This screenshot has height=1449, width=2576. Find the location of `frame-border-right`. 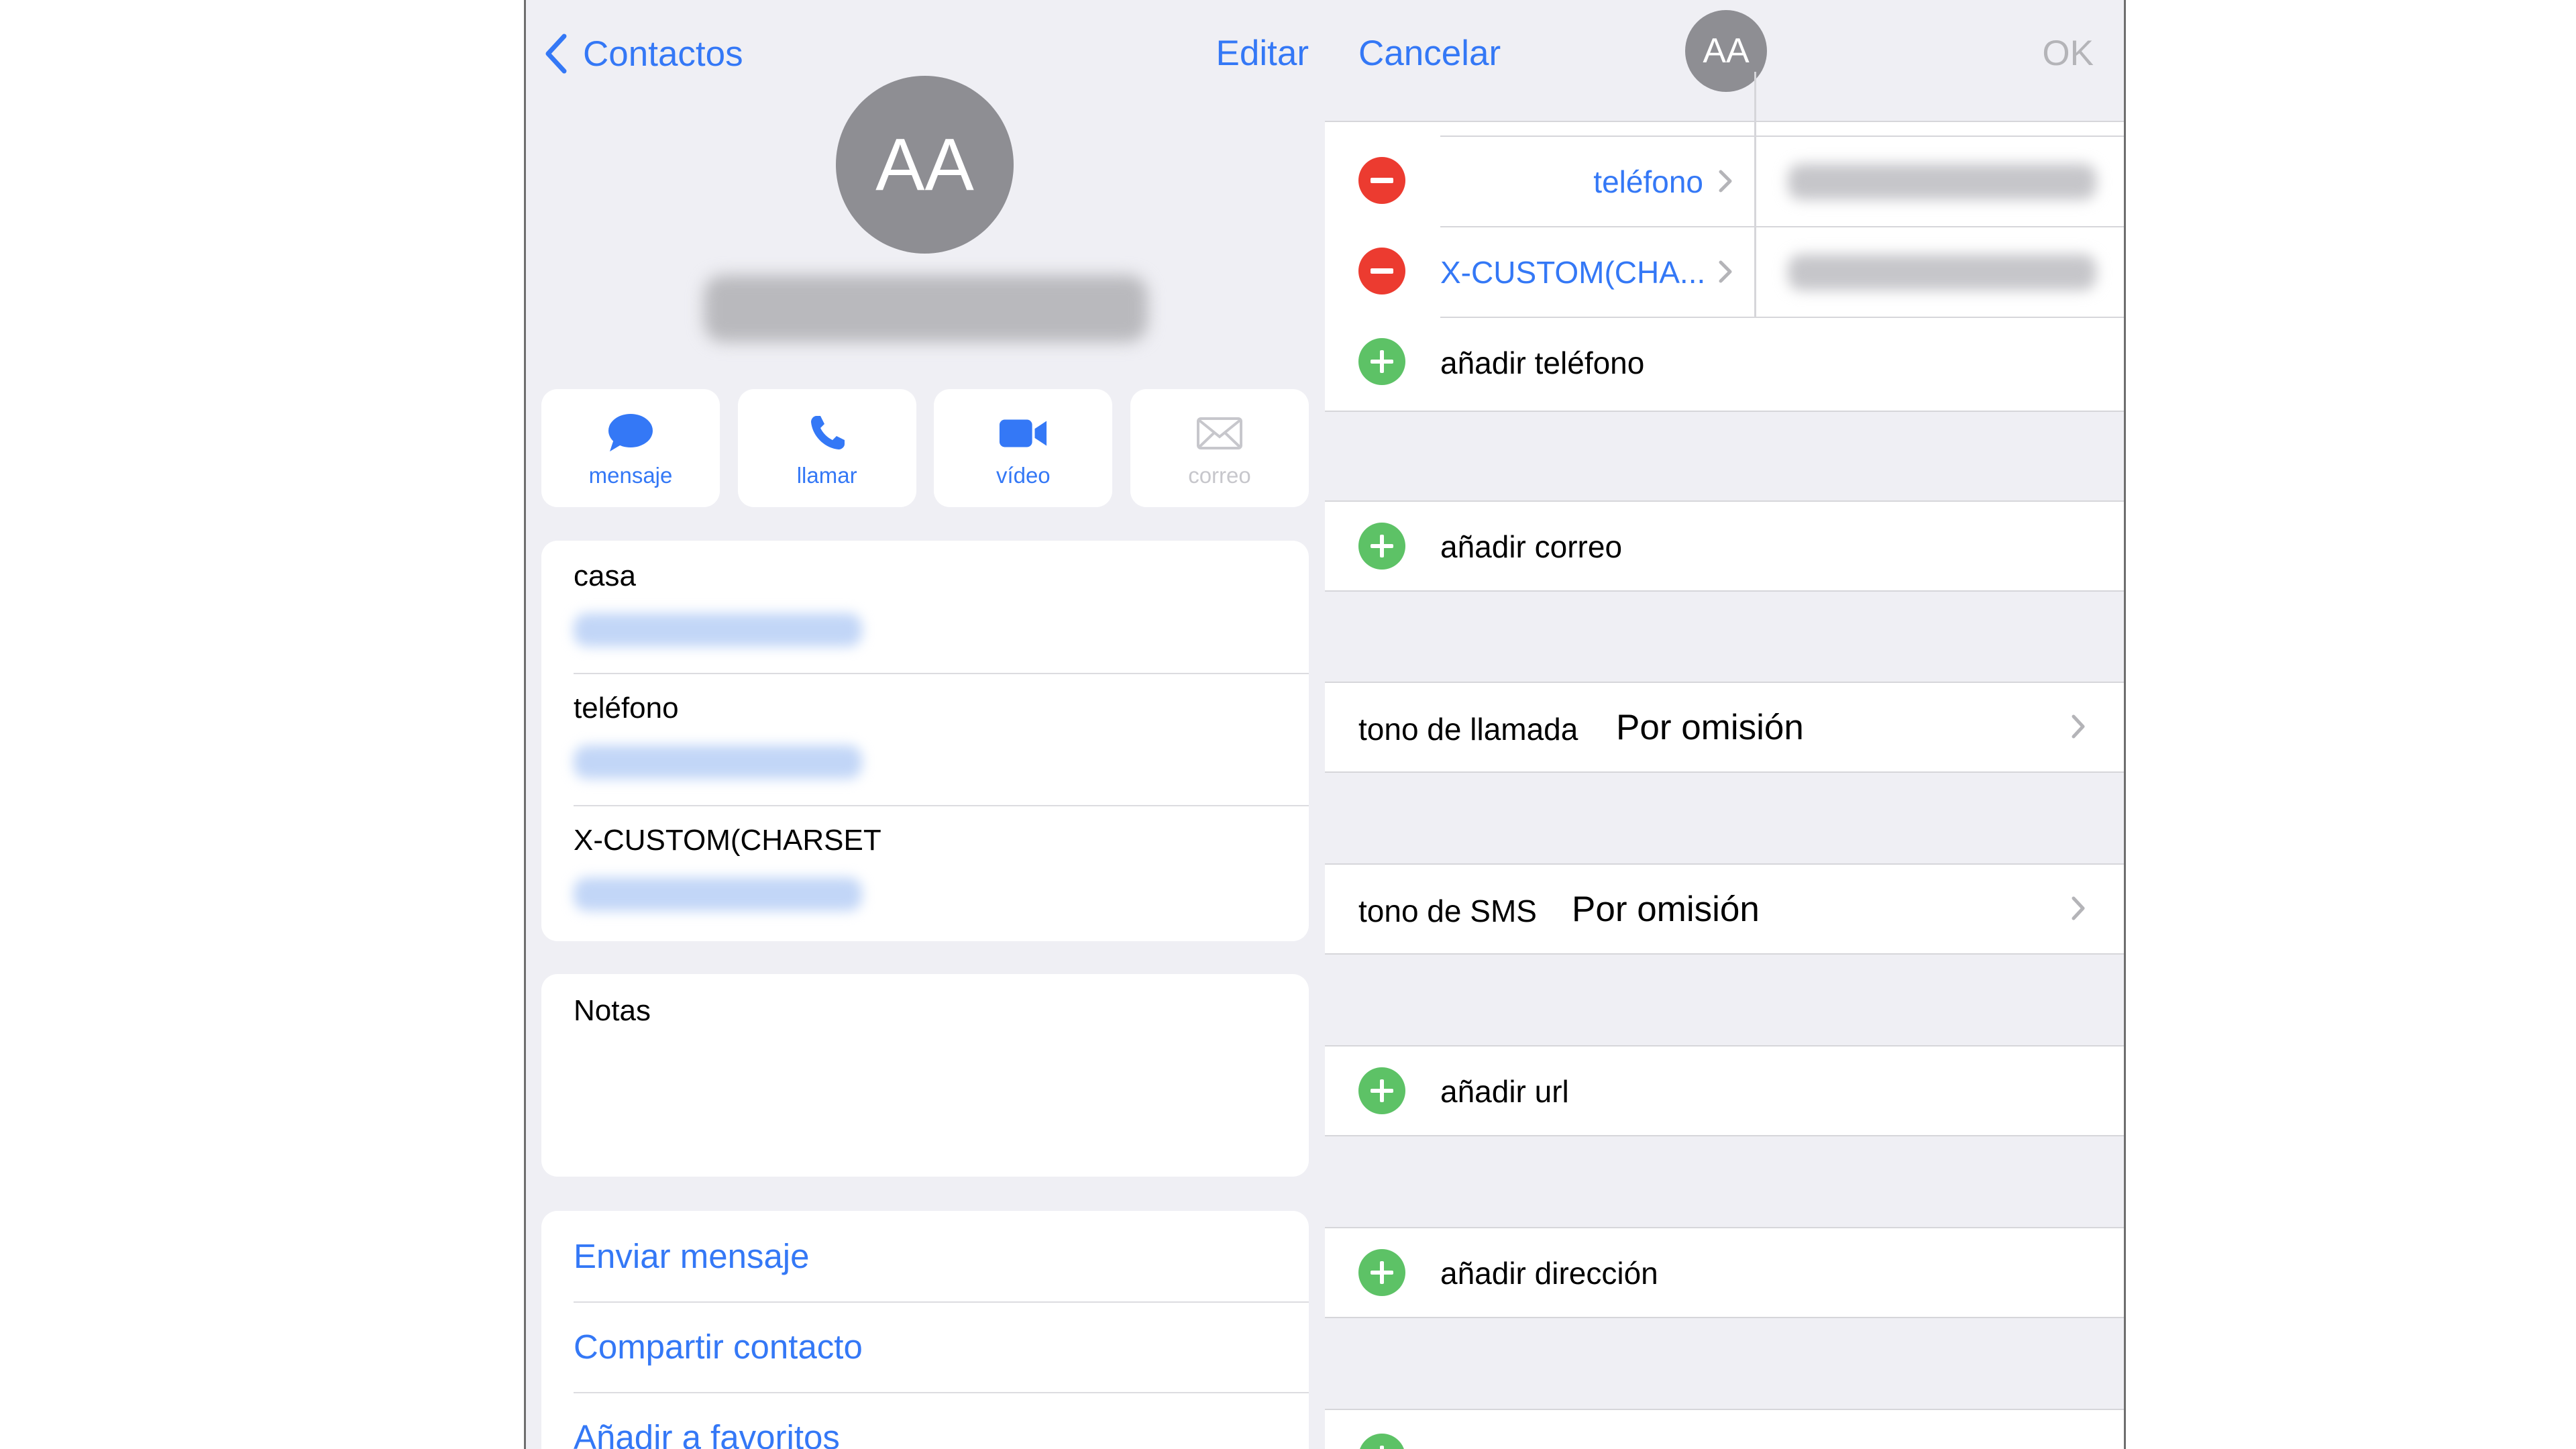

frame-border-right is located at coordinates (2125, 724).